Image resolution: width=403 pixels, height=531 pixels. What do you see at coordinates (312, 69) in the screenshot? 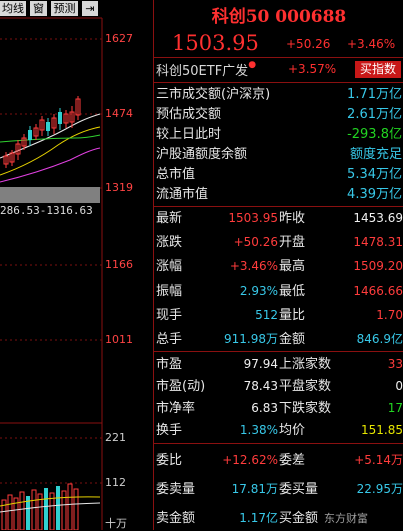
I see `etf-change-pct: +3.57%` at bounding box center [312, 69].